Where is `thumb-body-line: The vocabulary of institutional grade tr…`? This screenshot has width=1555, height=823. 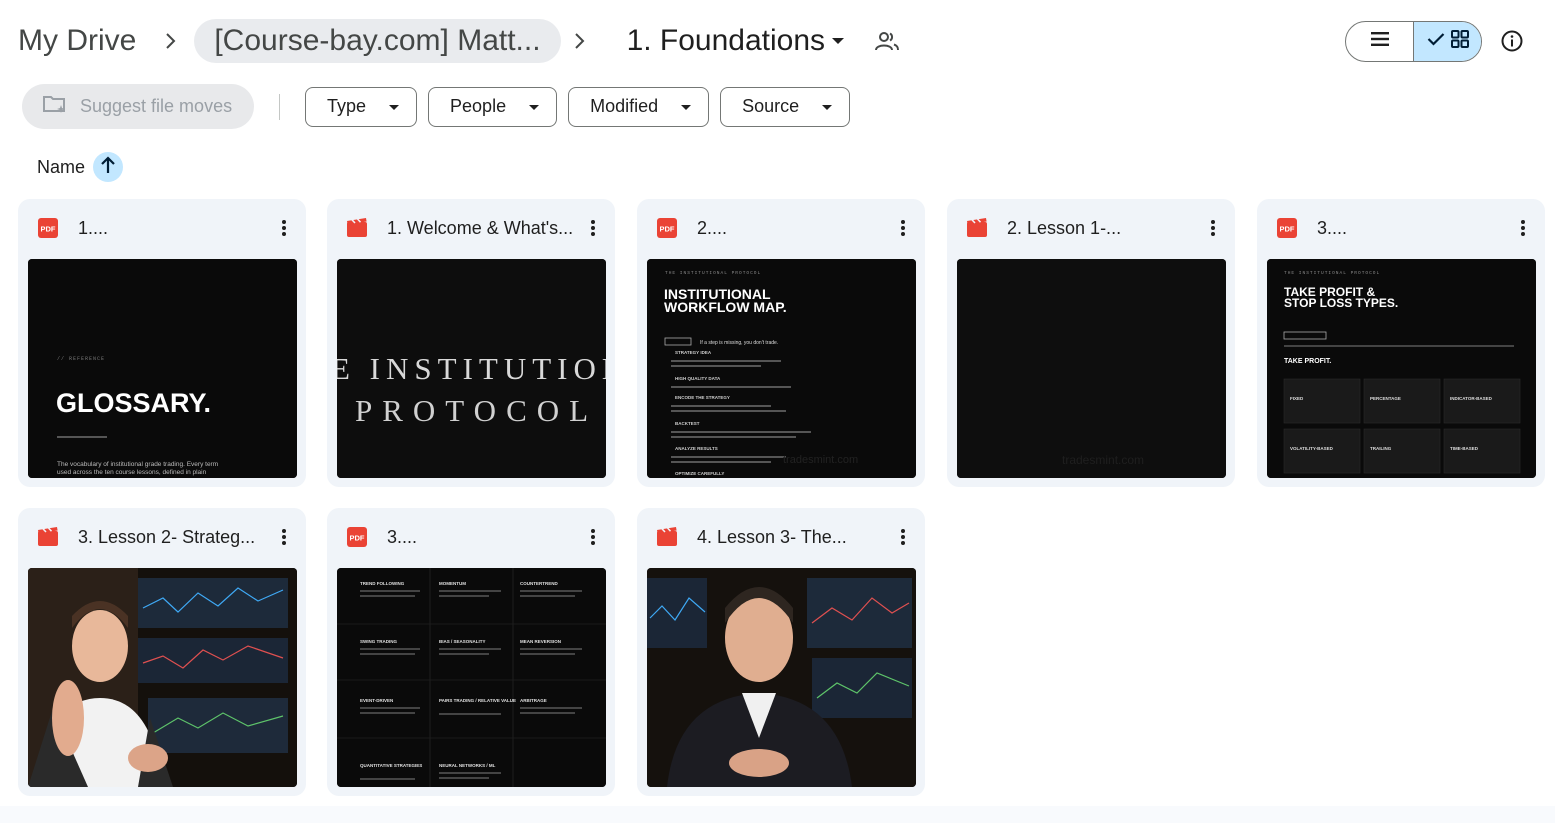 thumb-body-line: The vocabulary of institutional grade tr… is located at coordinates (137, 464).